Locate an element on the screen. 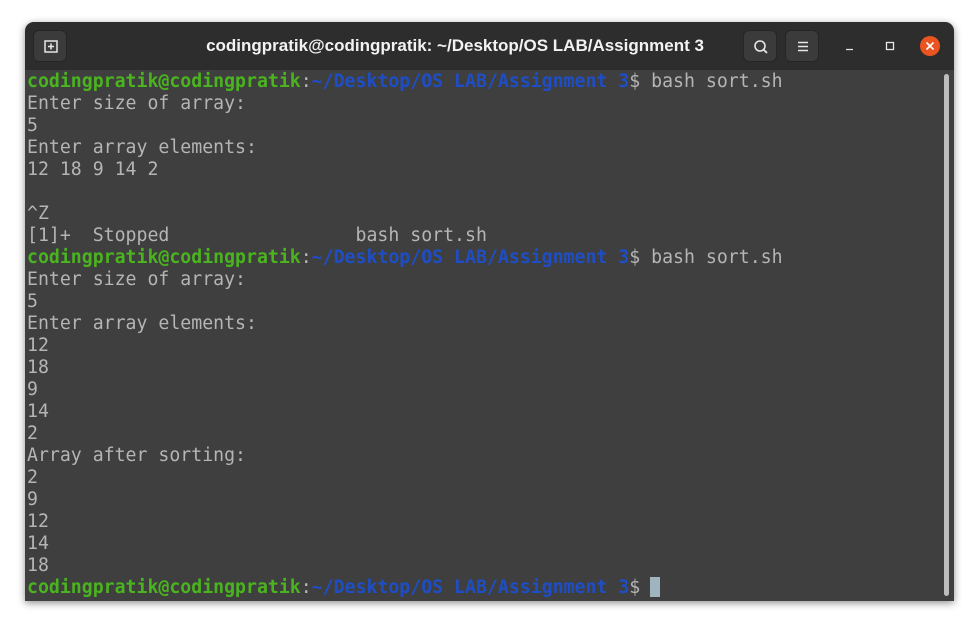 This screenshot has width=979, height=629. hamburger-menu-icon is located at coordinates (803, 46).